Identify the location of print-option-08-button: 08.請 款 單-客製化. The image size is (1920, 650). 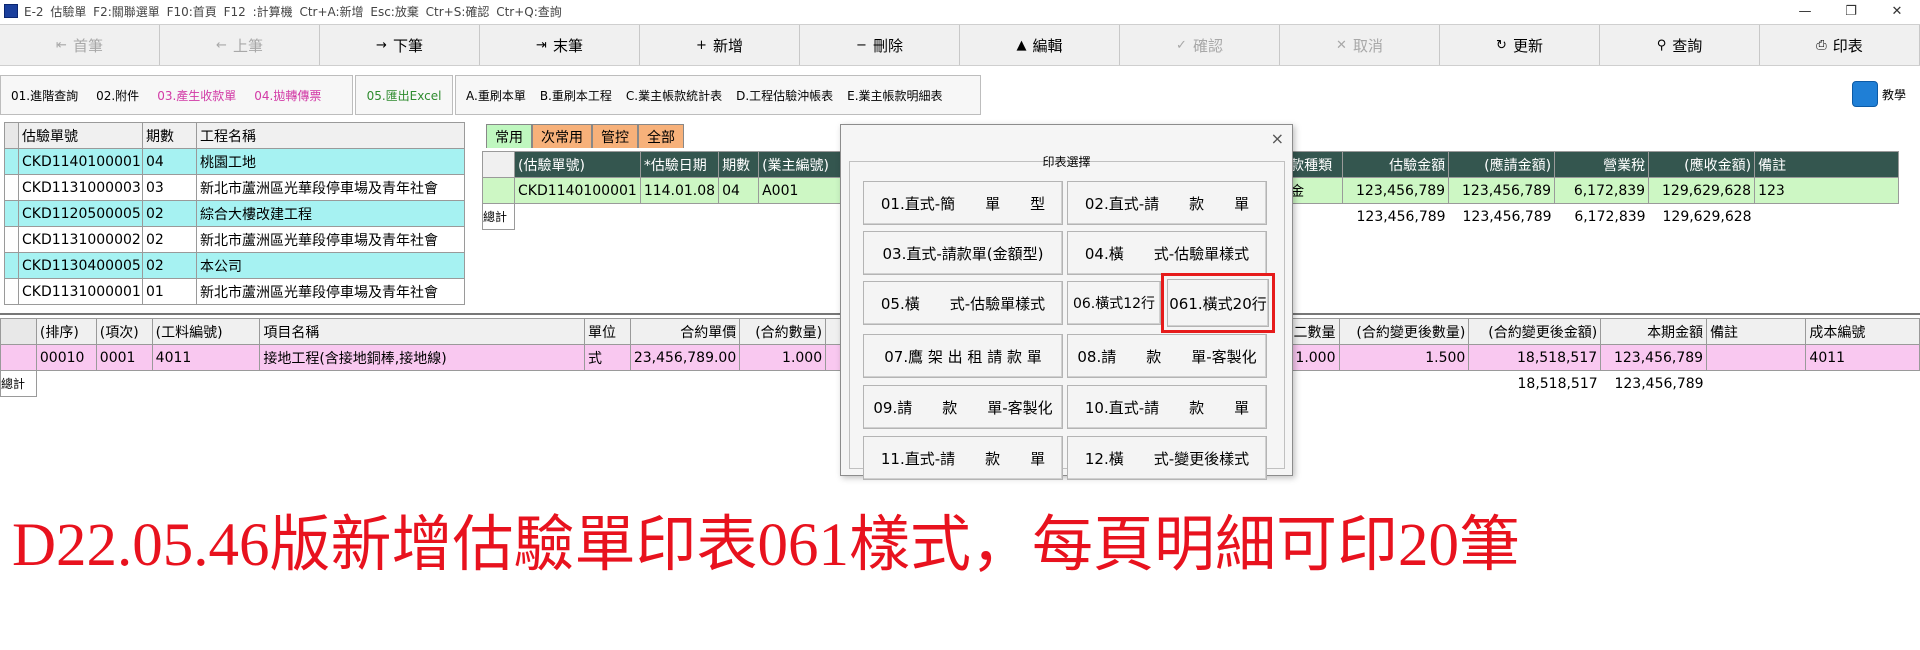
(1167, 356).